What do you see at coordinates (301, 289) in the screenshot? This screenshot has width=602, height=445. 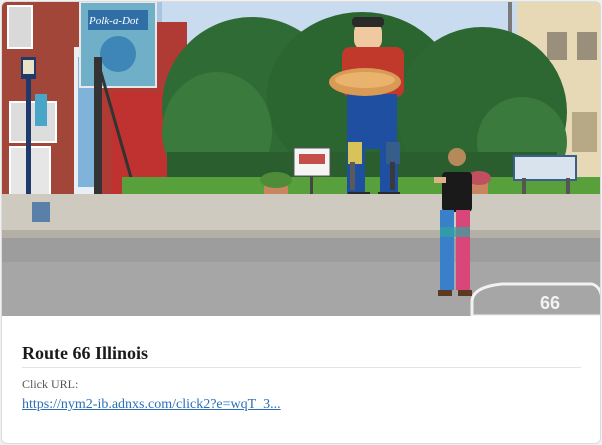 I see `road-lighter` at bounding box center [301, 289].